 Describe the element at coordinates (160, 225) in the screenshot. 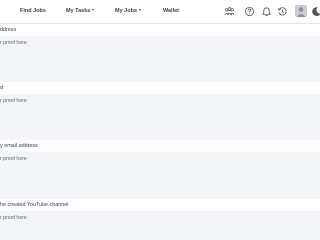

I see `proof-input-youtube-channel: r proof here` at that location.